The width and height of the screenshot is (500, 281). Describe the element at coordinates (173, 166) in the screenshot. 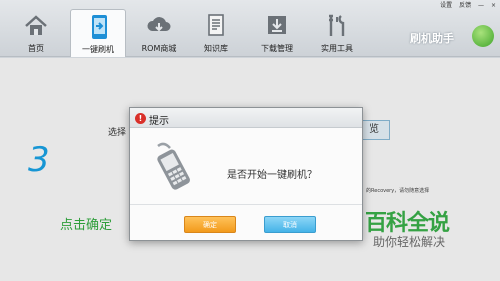

I see `phone-icon` at that location.